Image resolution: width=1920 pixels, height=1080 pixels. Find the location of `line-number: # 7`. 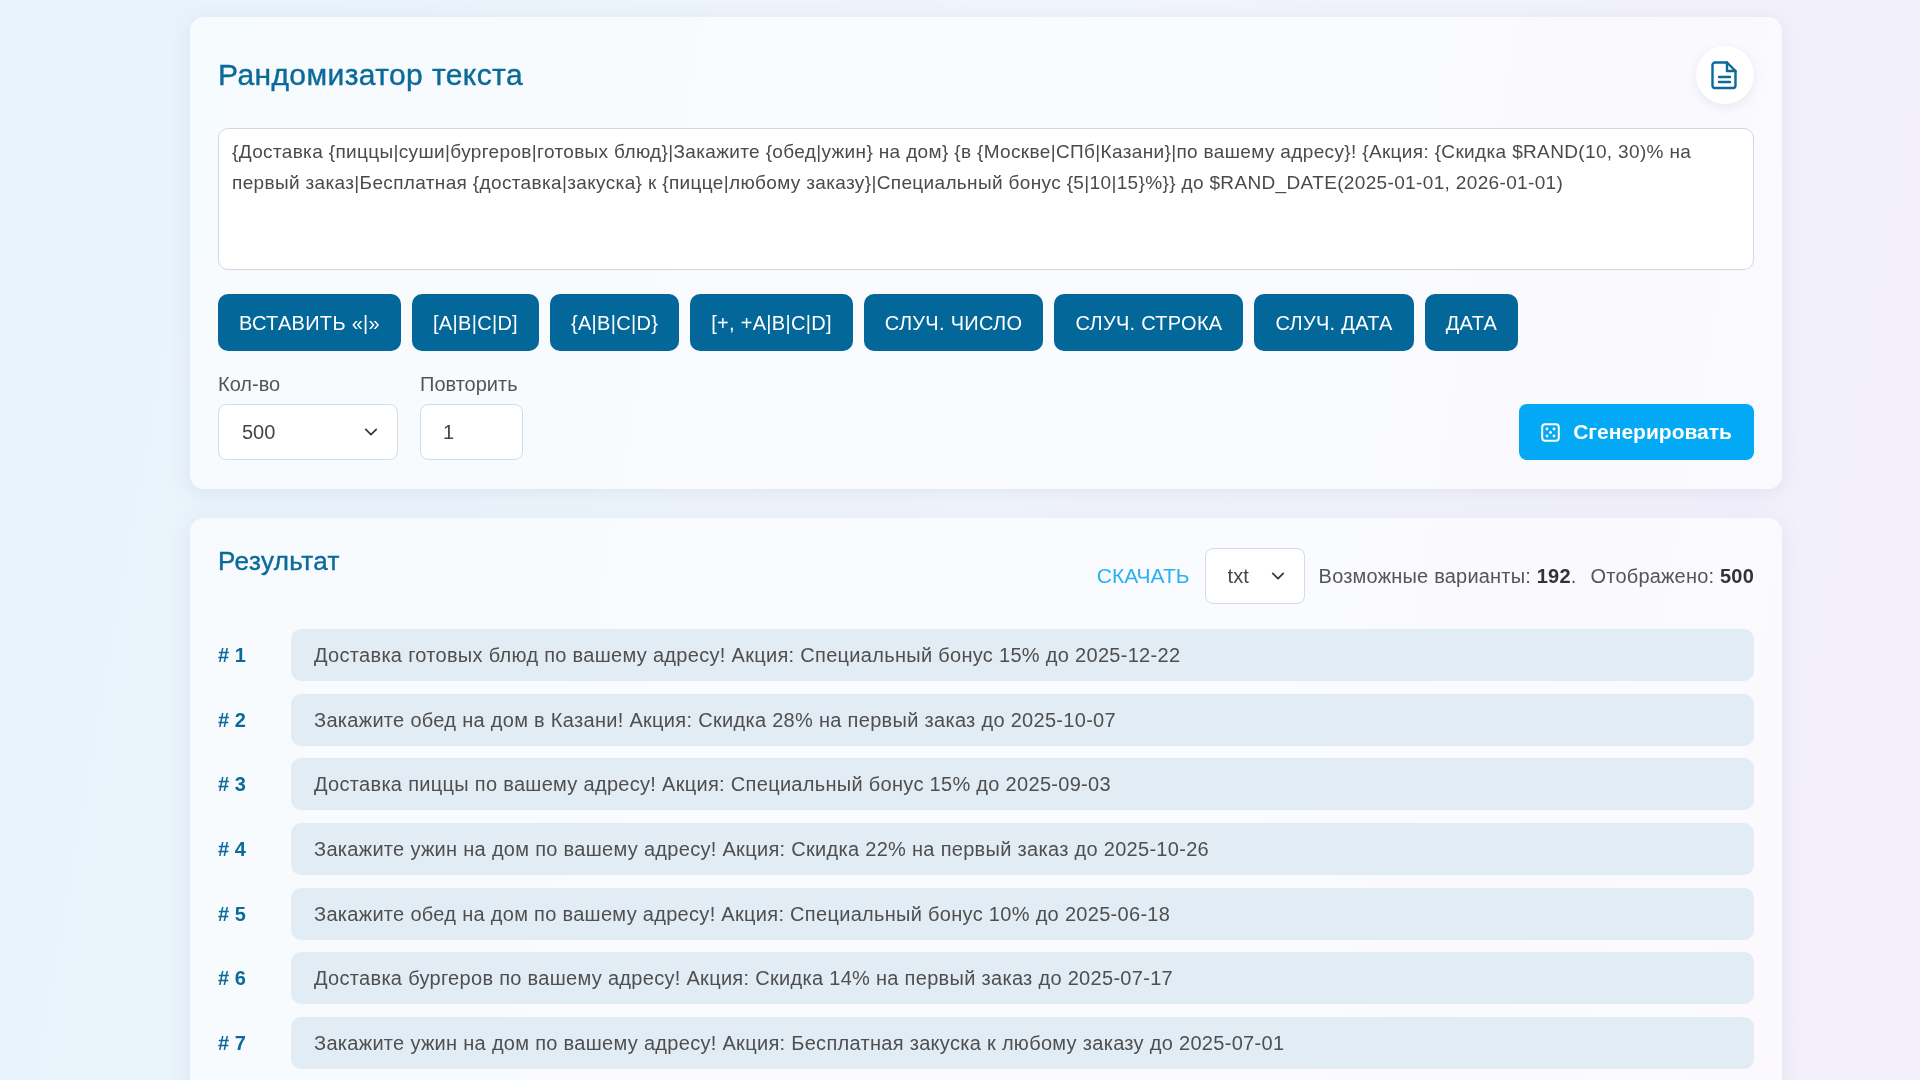

line-number: # 7 is located at coordinates (232, 1044).